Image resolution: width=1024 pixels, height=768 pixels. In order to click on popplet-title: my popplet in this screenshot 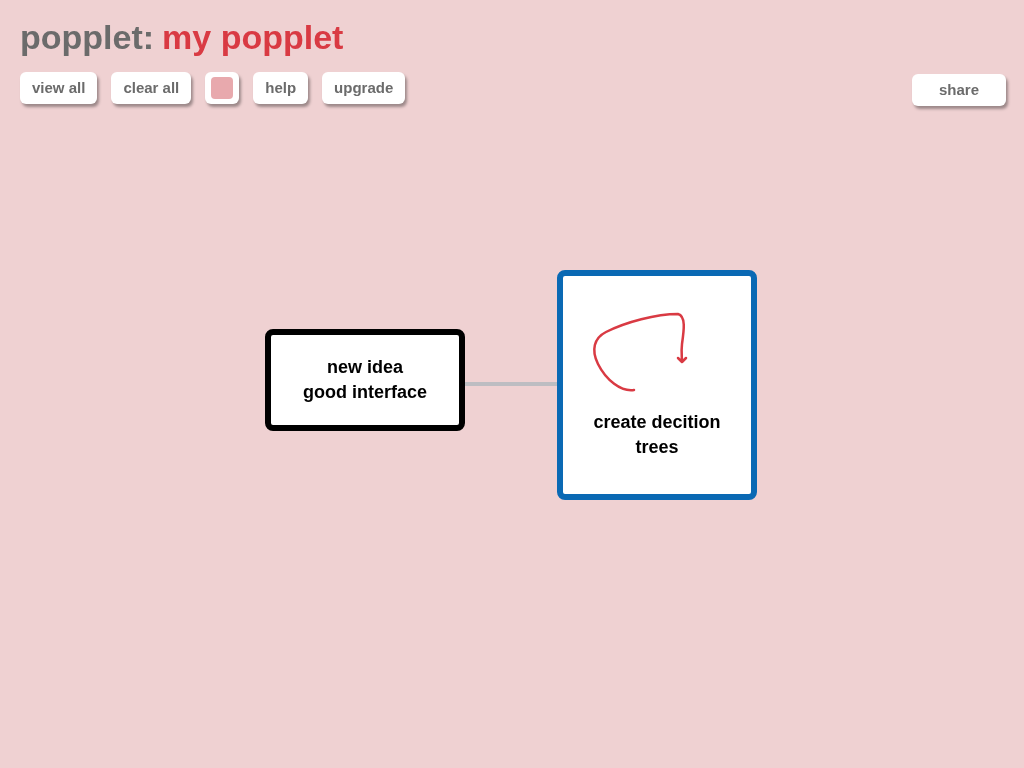, I will do `click(253, 37)`.